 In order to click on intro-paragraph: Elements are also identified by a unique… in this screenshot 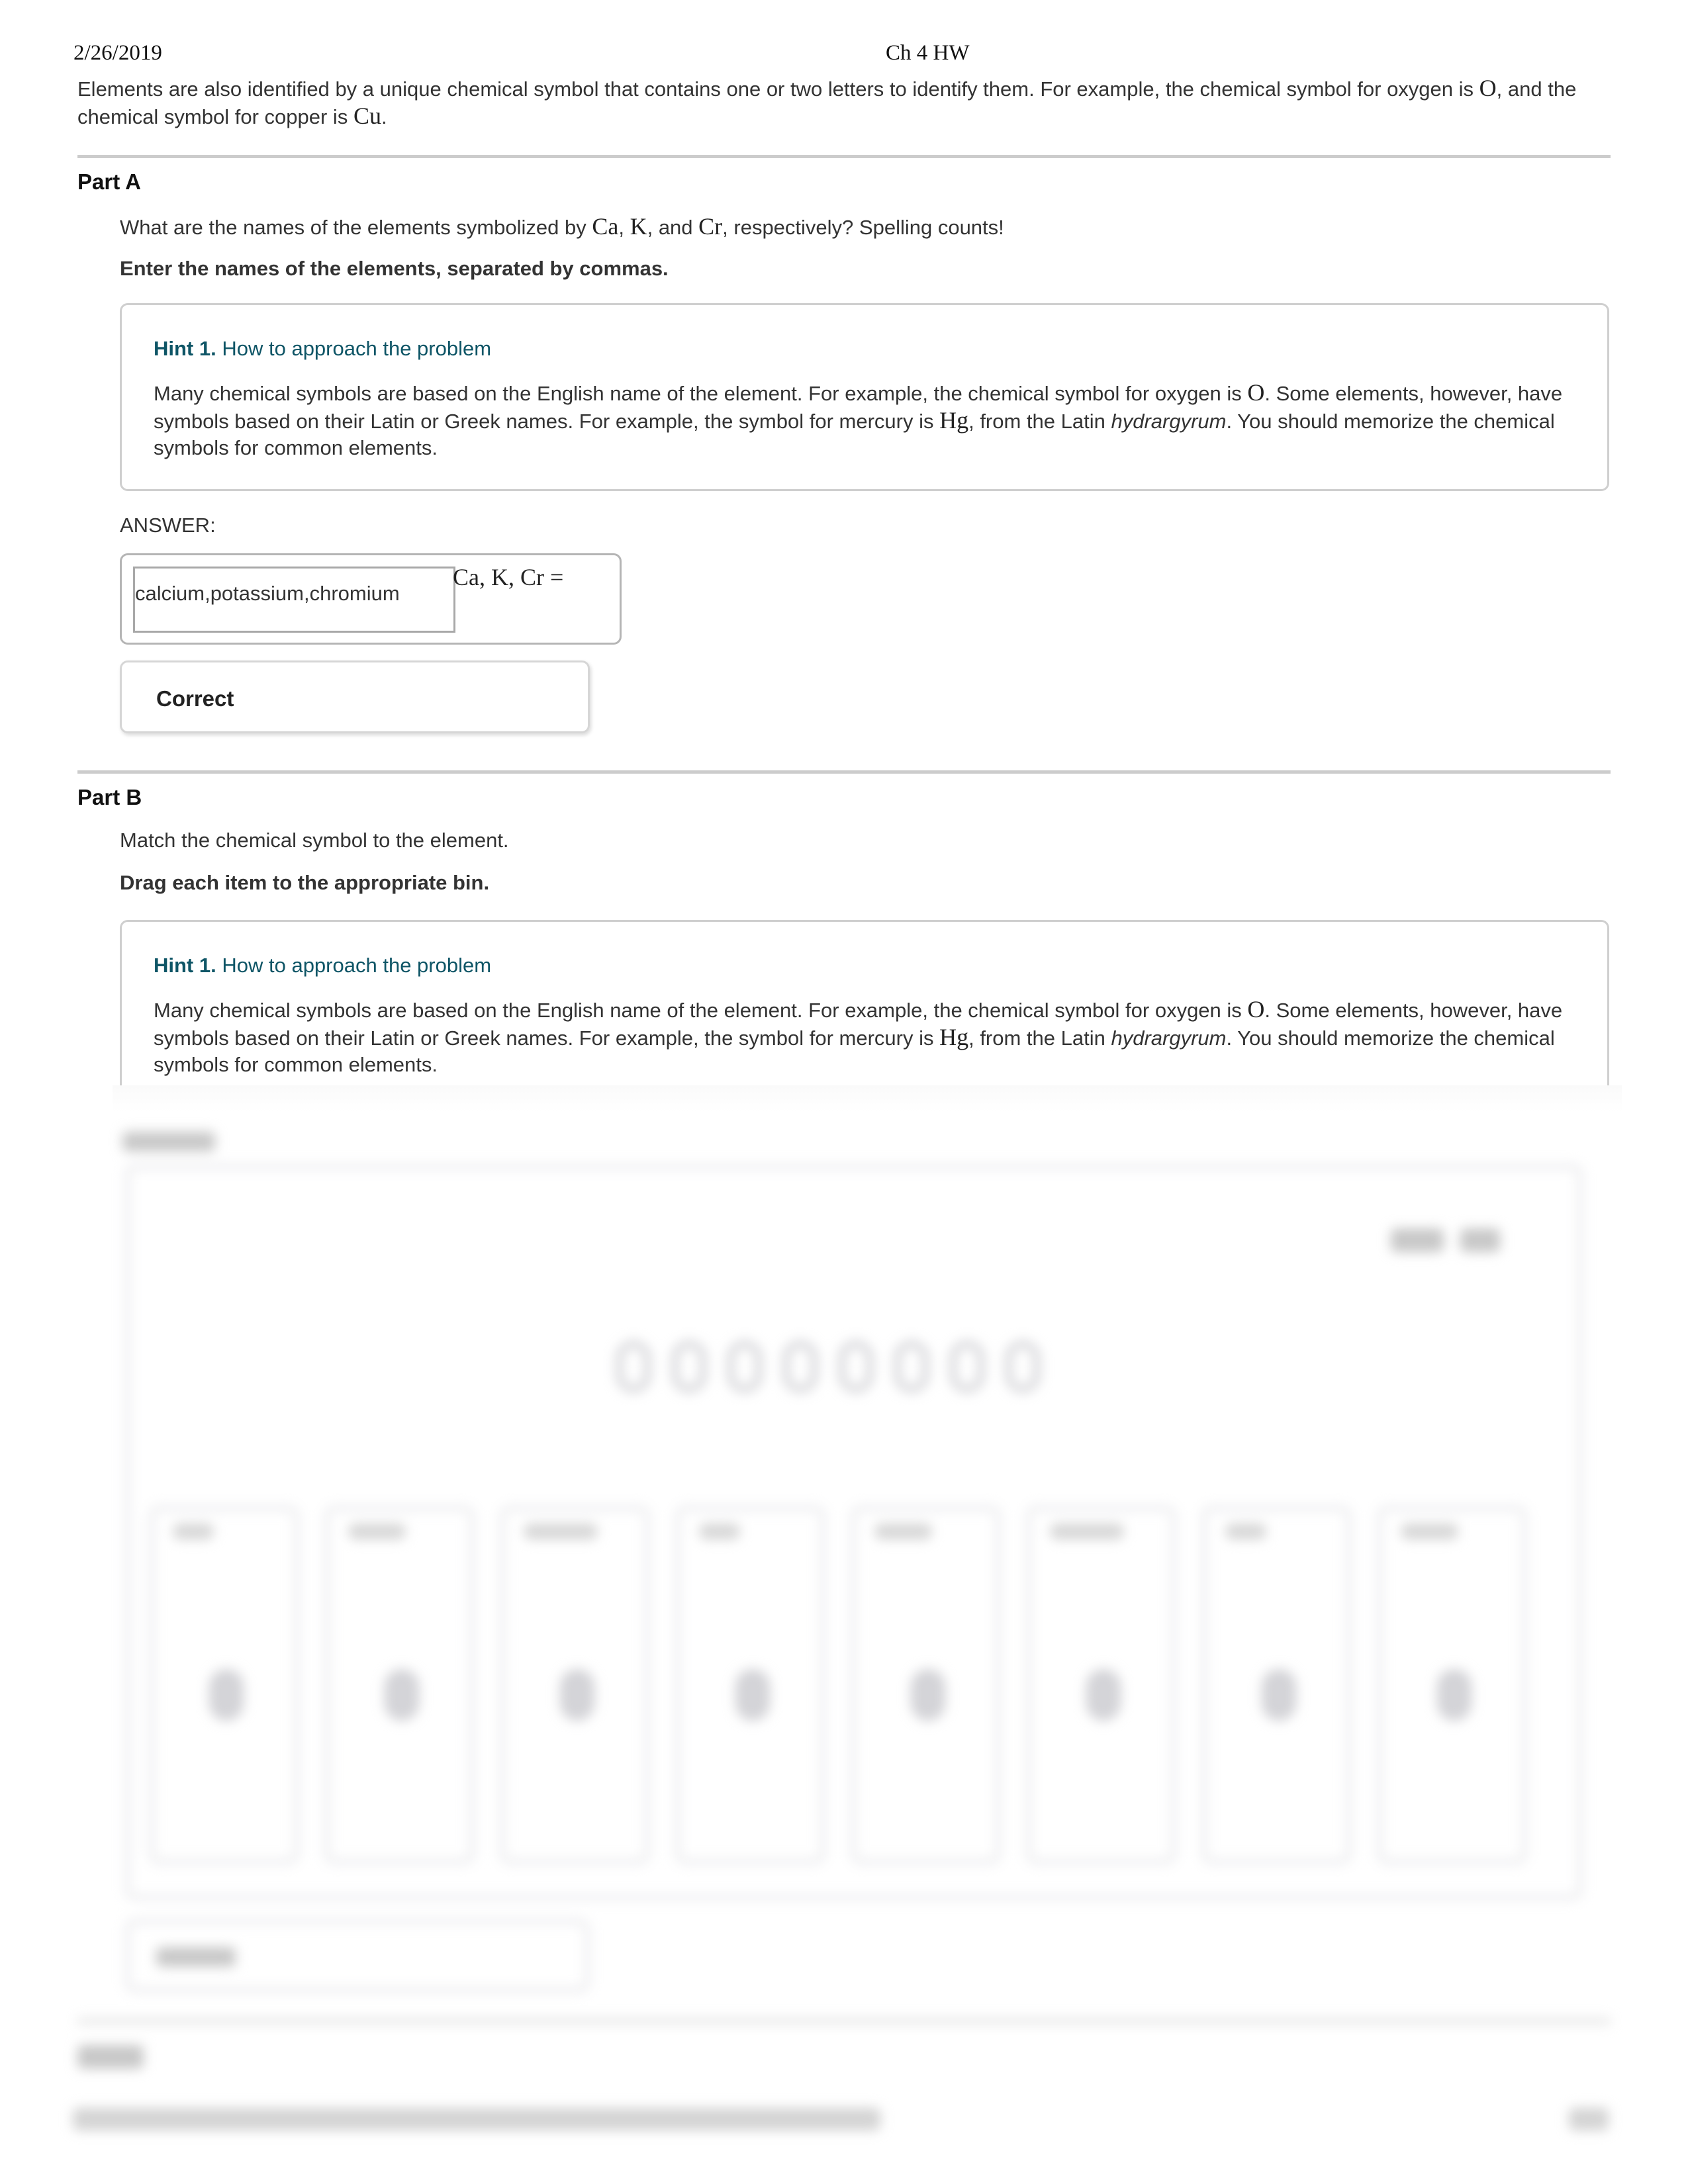, I will do `click(845, 103)`.